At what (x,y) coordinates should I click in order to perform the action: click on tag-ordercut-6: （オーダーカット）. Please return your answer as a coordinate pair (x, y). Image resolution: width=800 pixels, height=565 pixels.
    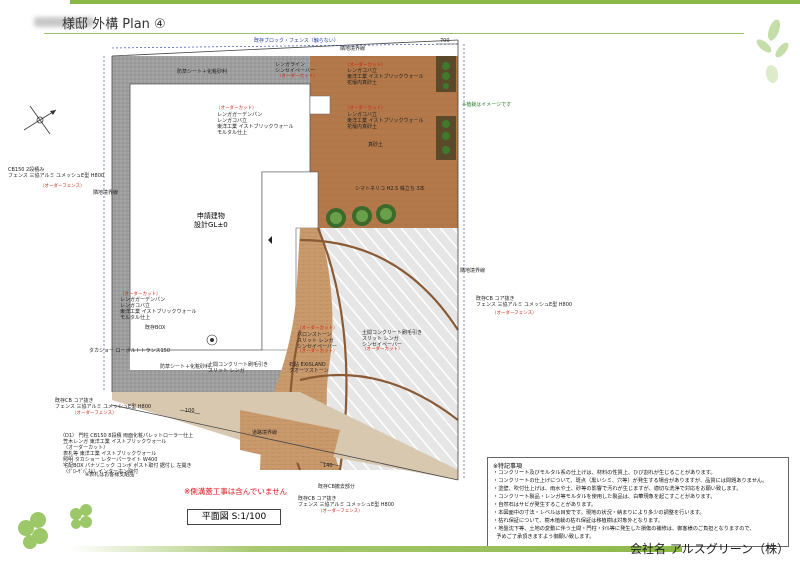
    Looking at the image, I should click on (317, 328).